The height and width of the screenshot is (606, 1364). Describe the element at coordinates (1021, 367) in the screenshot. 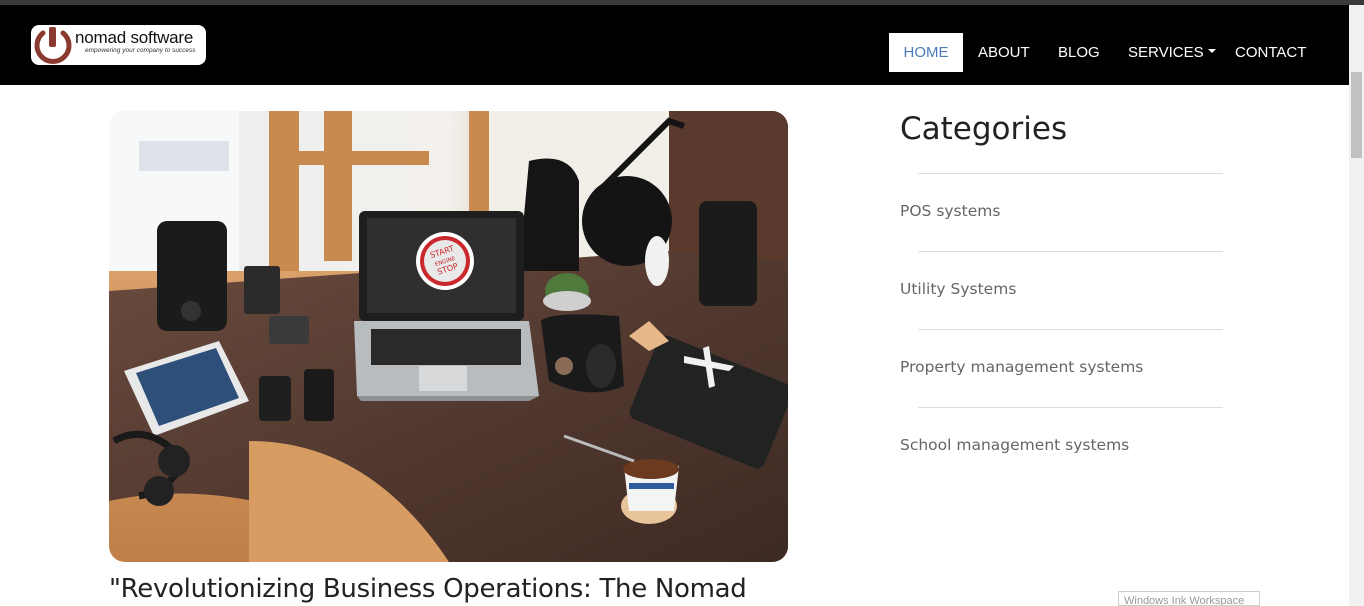

I see `category-link-property-management: Property management systems` at that location.